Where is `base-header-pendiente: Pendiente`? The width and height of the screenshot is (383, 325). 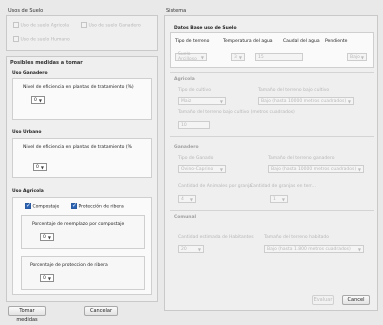 base-header-pendiente: Pendiente is located at coordinates (336, 41).